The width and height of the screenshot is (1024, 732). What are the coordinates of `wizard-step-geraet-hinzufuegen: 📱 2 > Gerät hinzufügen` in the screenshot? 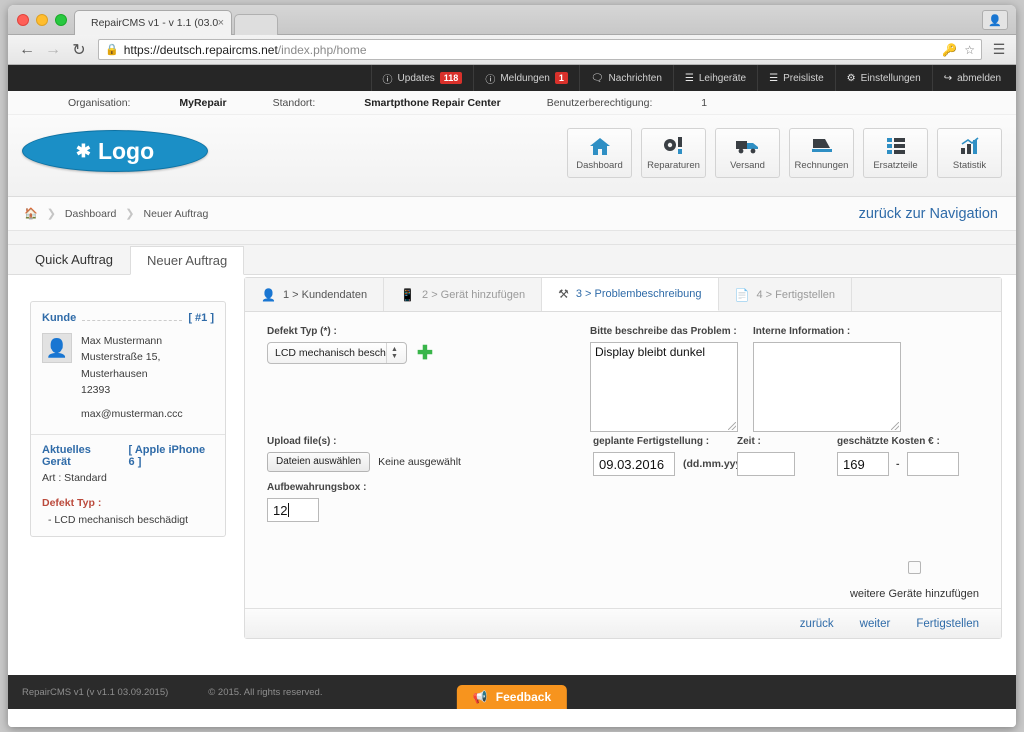 It's located at (463, 294).